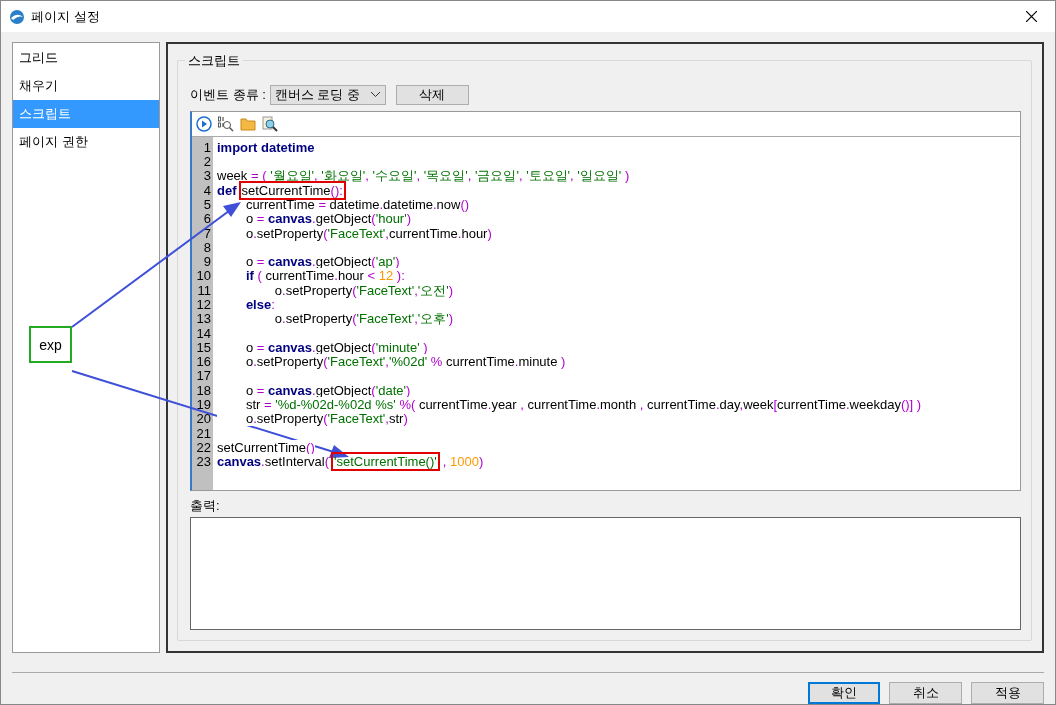 This screenshot has width=1056, height=705. Describe the element at coordinates (844, 693) in the screenshot. I see `dialog-button: 확인` at that location.